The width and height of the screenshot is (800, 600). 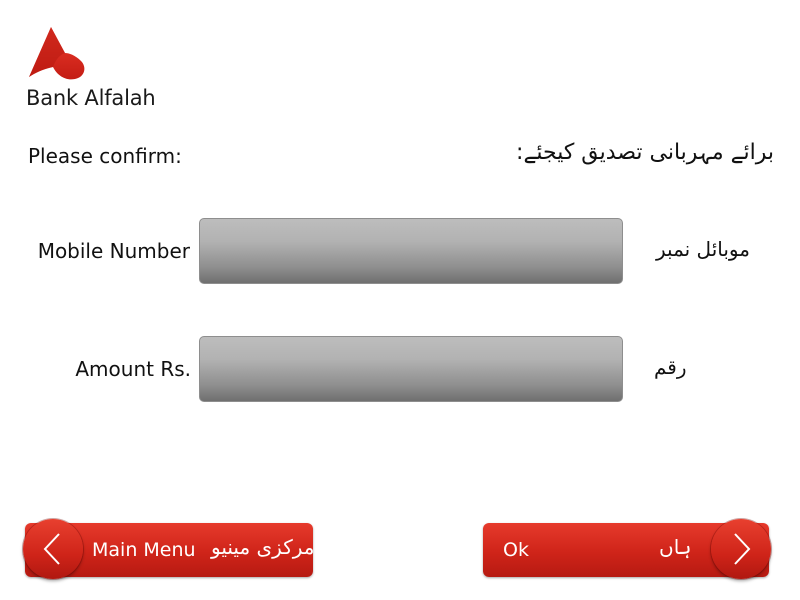 What do you see at coordinates (627, 549) in the screenshot?
I see `ok-button: Ok ہاں` at bounding box center [627, 549].